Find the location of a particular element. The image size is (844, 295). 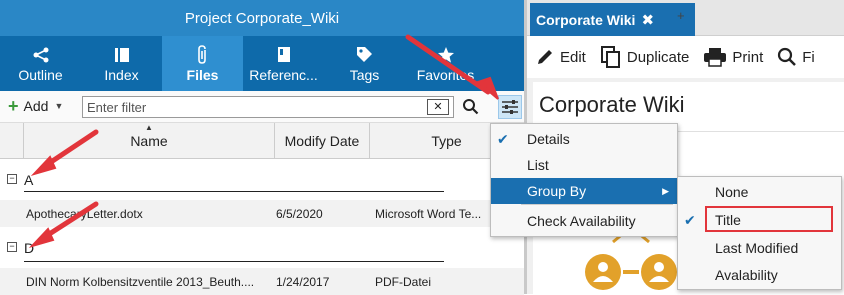

pencil-icon is located at coordinates (545, 57).